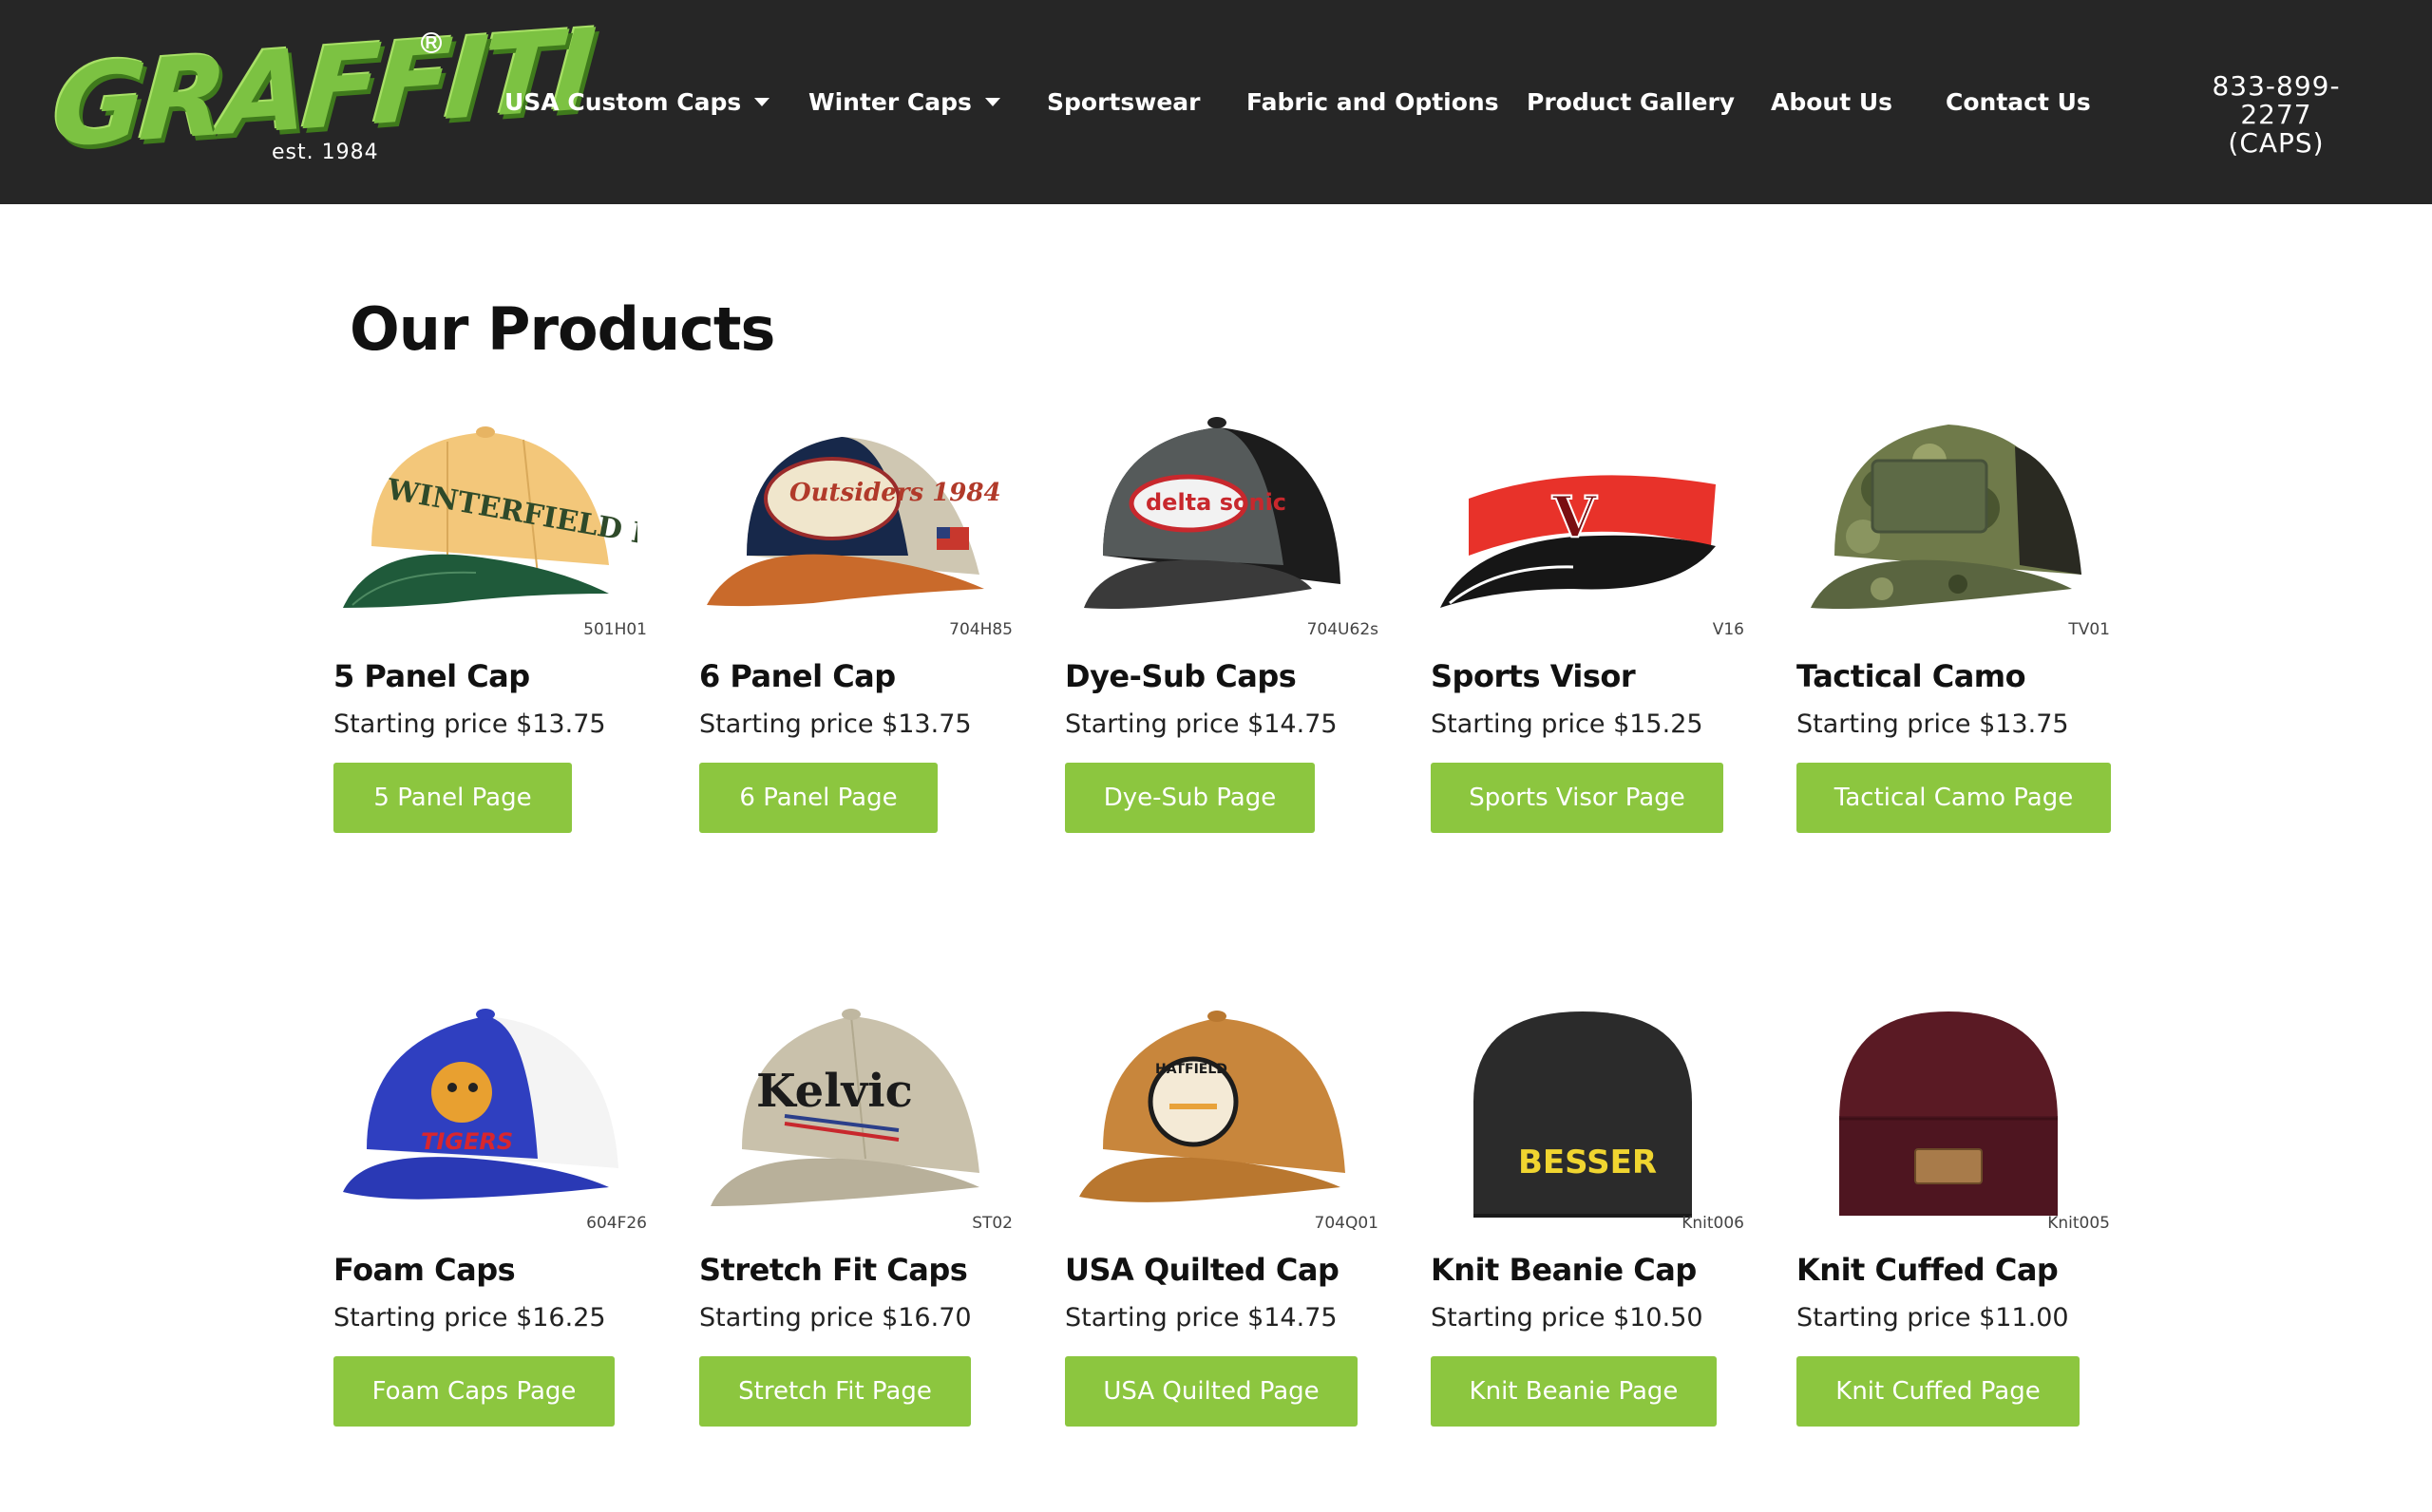 The image size is (2432, 1512). What do you see at coordinates (485, 1116) in the screenshot?
I see `foam-cap-blue-white-icon: TIGERS` at bounding box center [485, 1116].